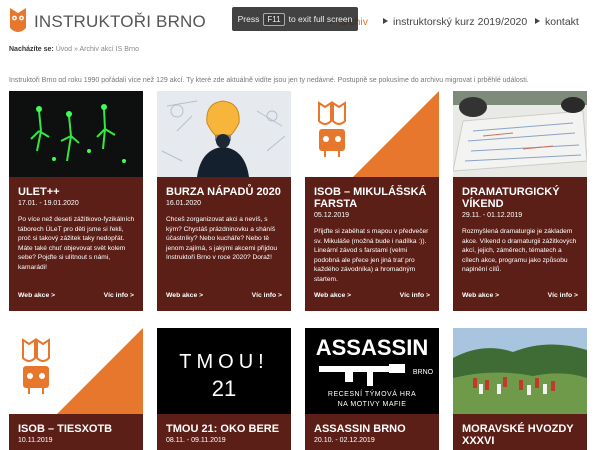 Image resolution: width=600 pixels, height=450 pixels. Describe the element at coordinates (35, 440) in the screenshot. I see `event-date: 10.11.2019` at that location.